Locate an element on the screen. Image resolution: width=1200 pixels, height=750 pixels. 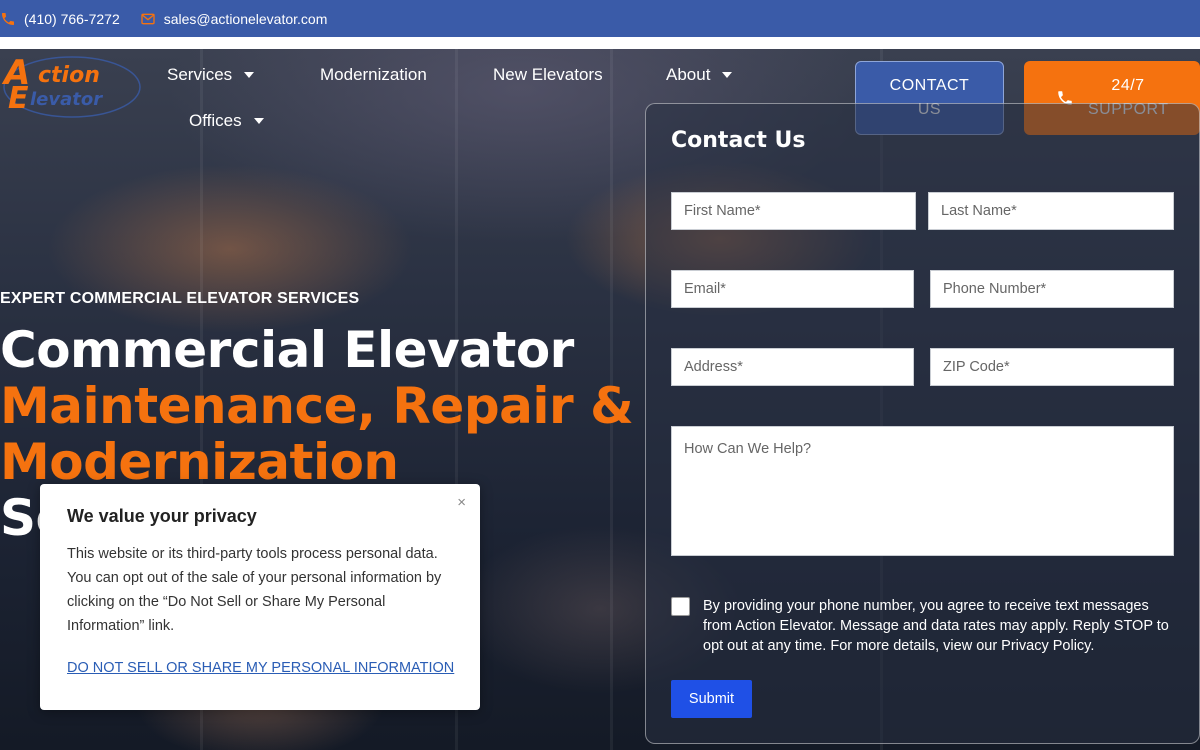
zip-code-field: ZIP Code* is located at coordinates (1052, 367).